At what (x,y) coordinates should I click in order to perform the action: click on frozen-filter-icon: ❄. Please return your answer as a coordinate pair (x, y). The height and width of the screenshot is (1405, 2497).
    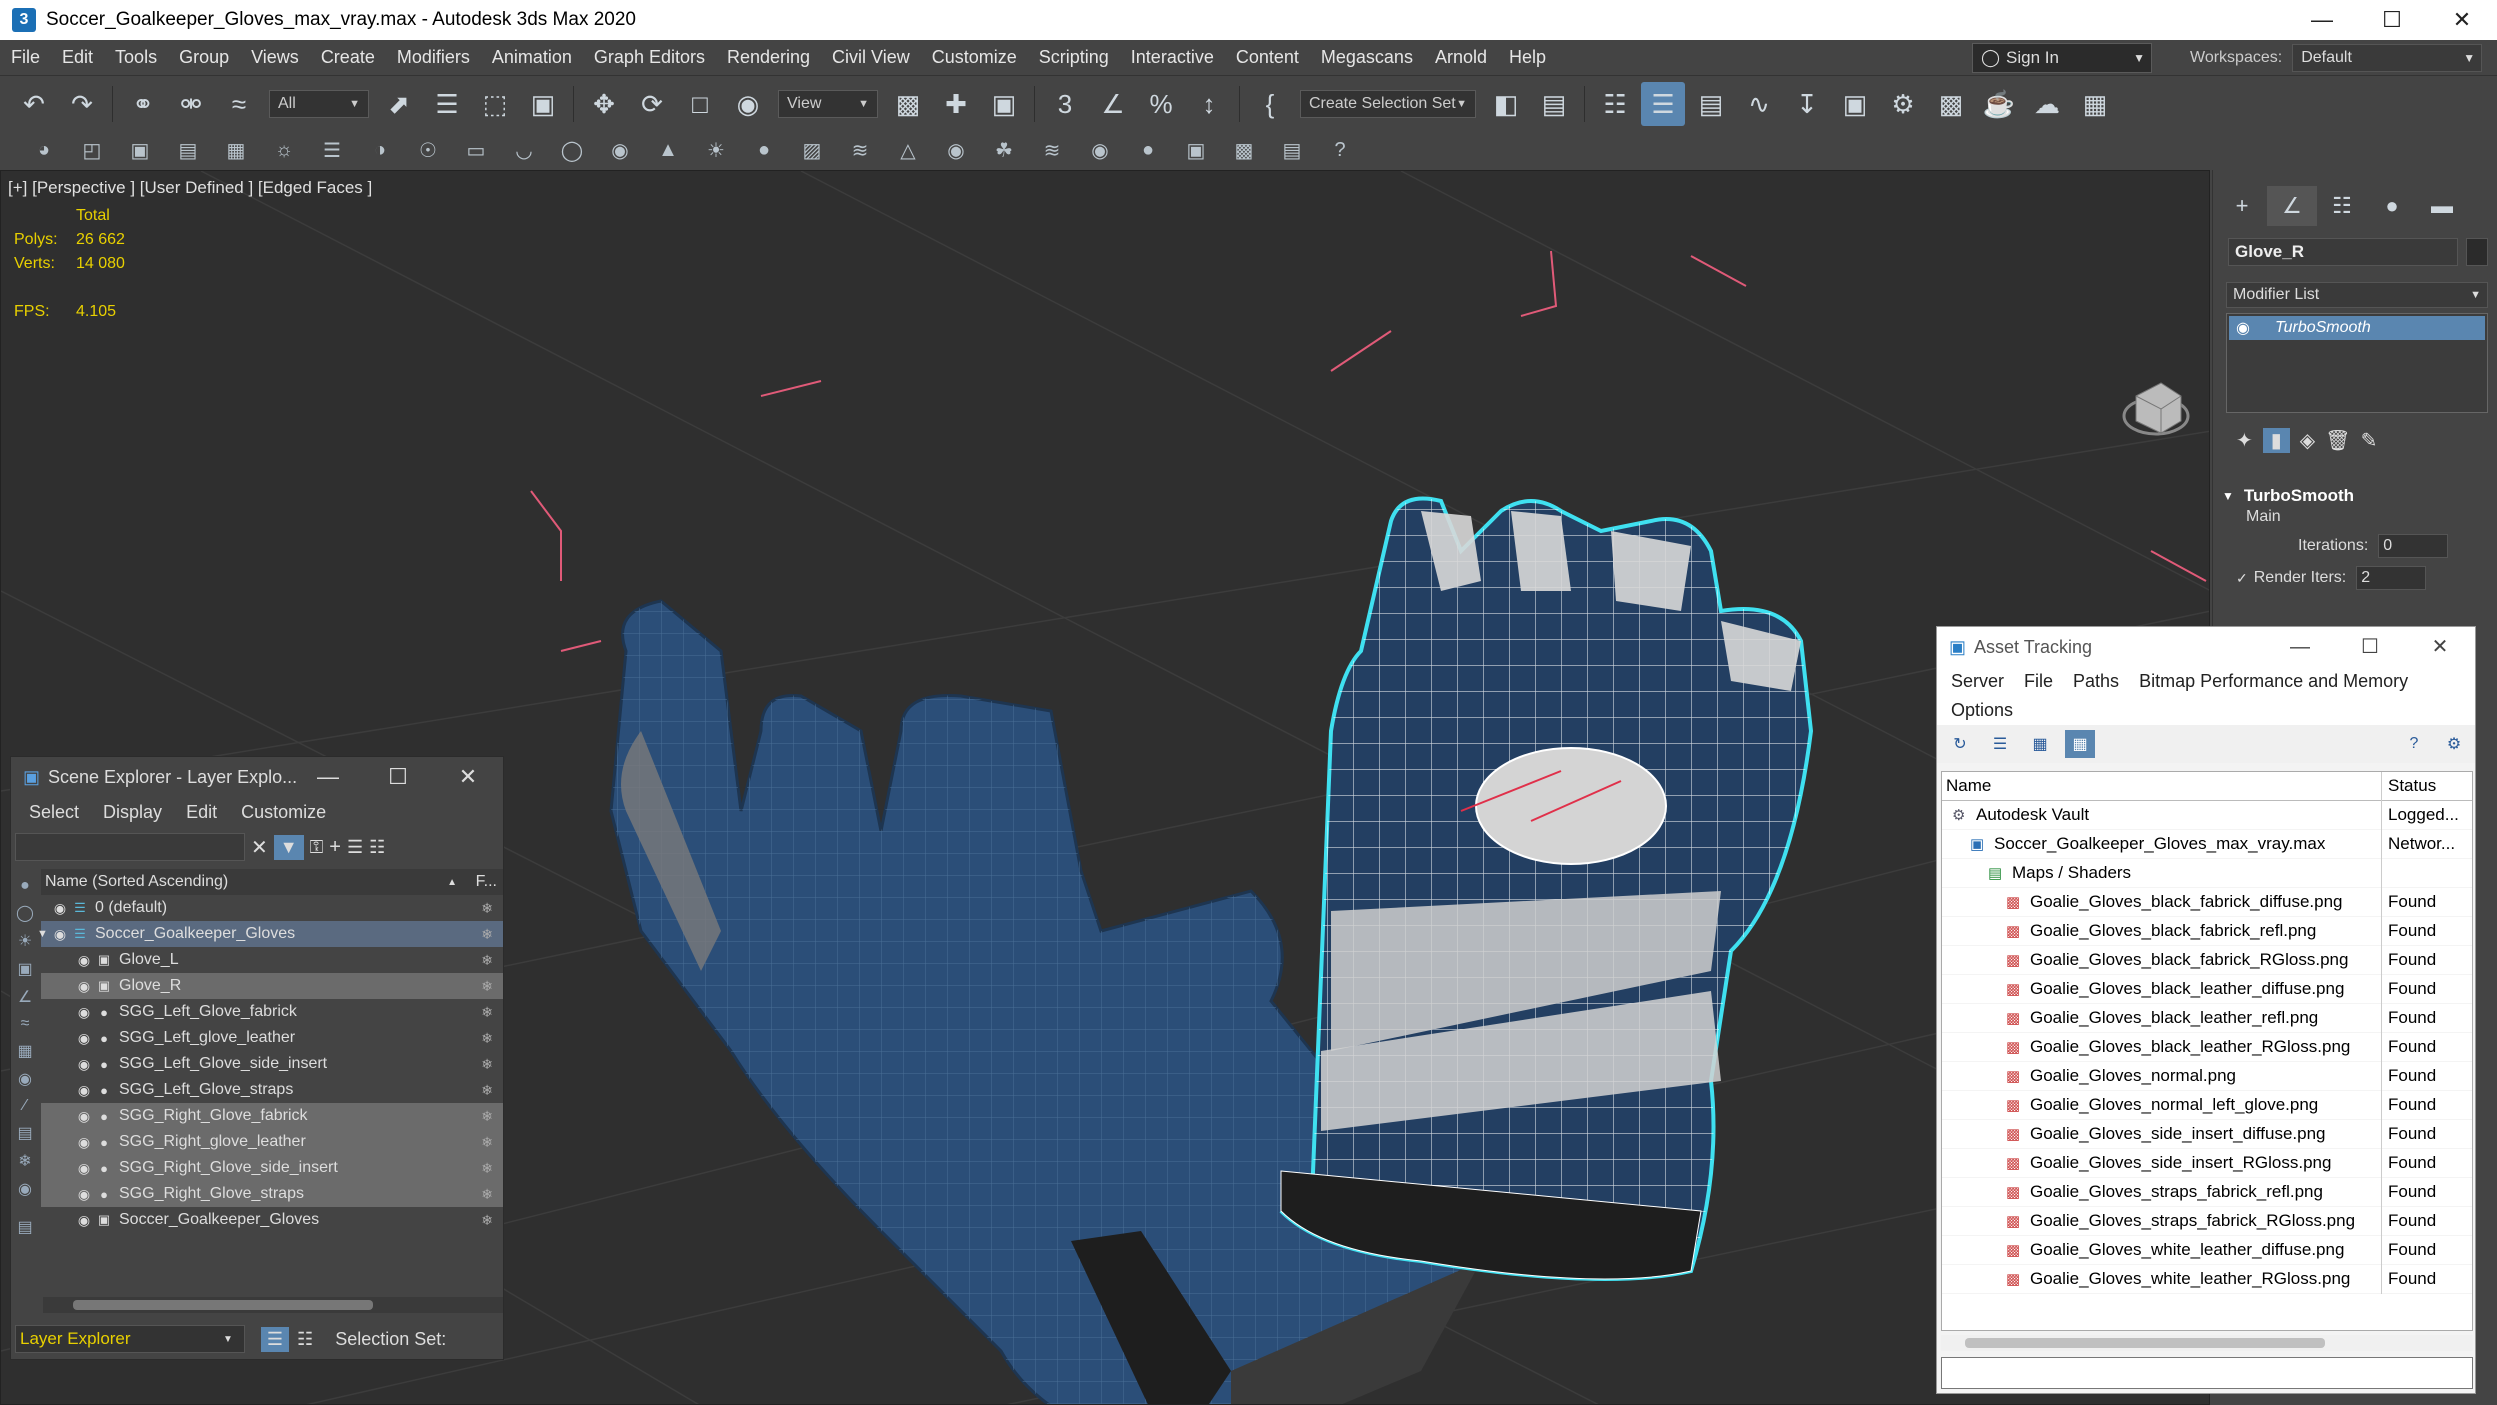
    Looking at the image, I should click on (24, 1161).